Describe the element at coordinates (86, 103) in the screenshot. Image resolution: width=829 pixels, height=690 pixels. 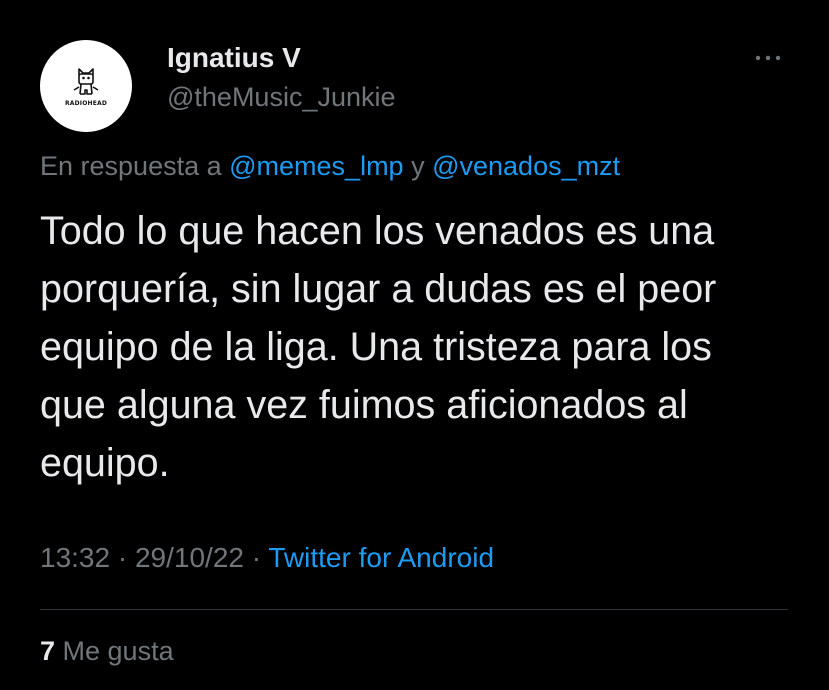
I see `avatar-logo-text: RADIOHEAD` at that location.